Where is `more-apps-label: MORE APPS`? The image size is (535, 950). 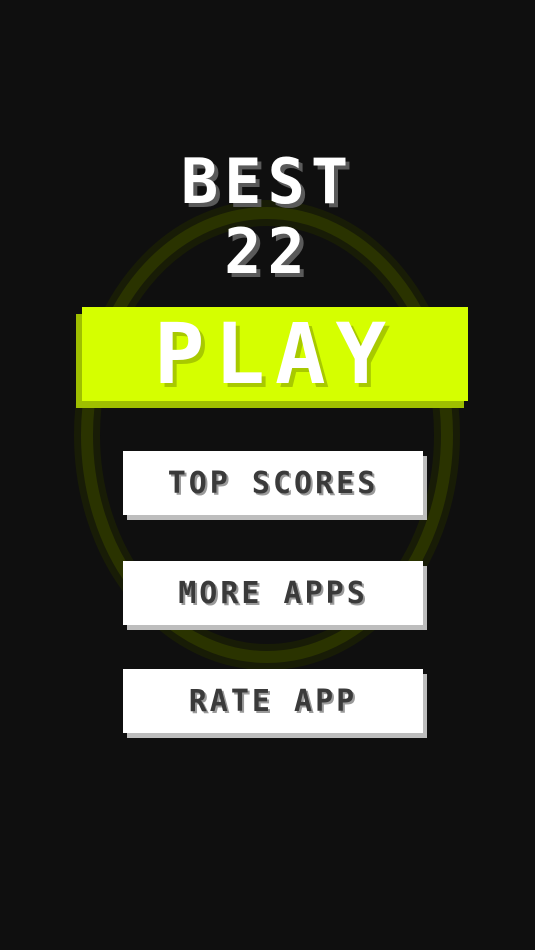
more-apps-label: MORE APPS is located at coordinates (273, 593).